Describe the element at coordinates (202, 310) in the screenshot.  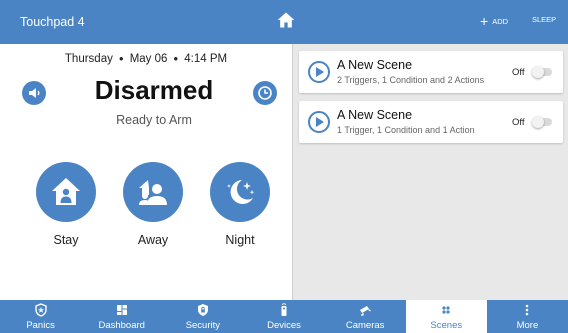
I see `shield-lock-icon` at that location.